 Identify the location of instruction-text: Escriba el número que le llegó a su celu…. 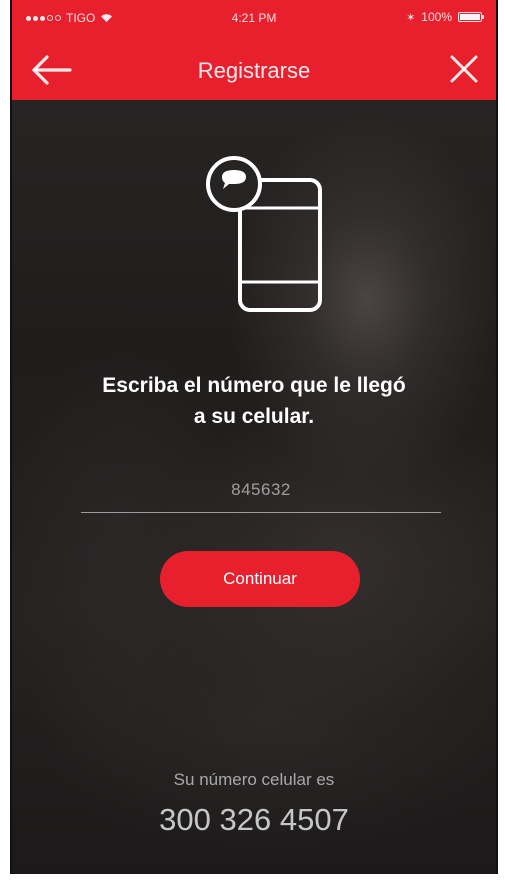
(254, 401).